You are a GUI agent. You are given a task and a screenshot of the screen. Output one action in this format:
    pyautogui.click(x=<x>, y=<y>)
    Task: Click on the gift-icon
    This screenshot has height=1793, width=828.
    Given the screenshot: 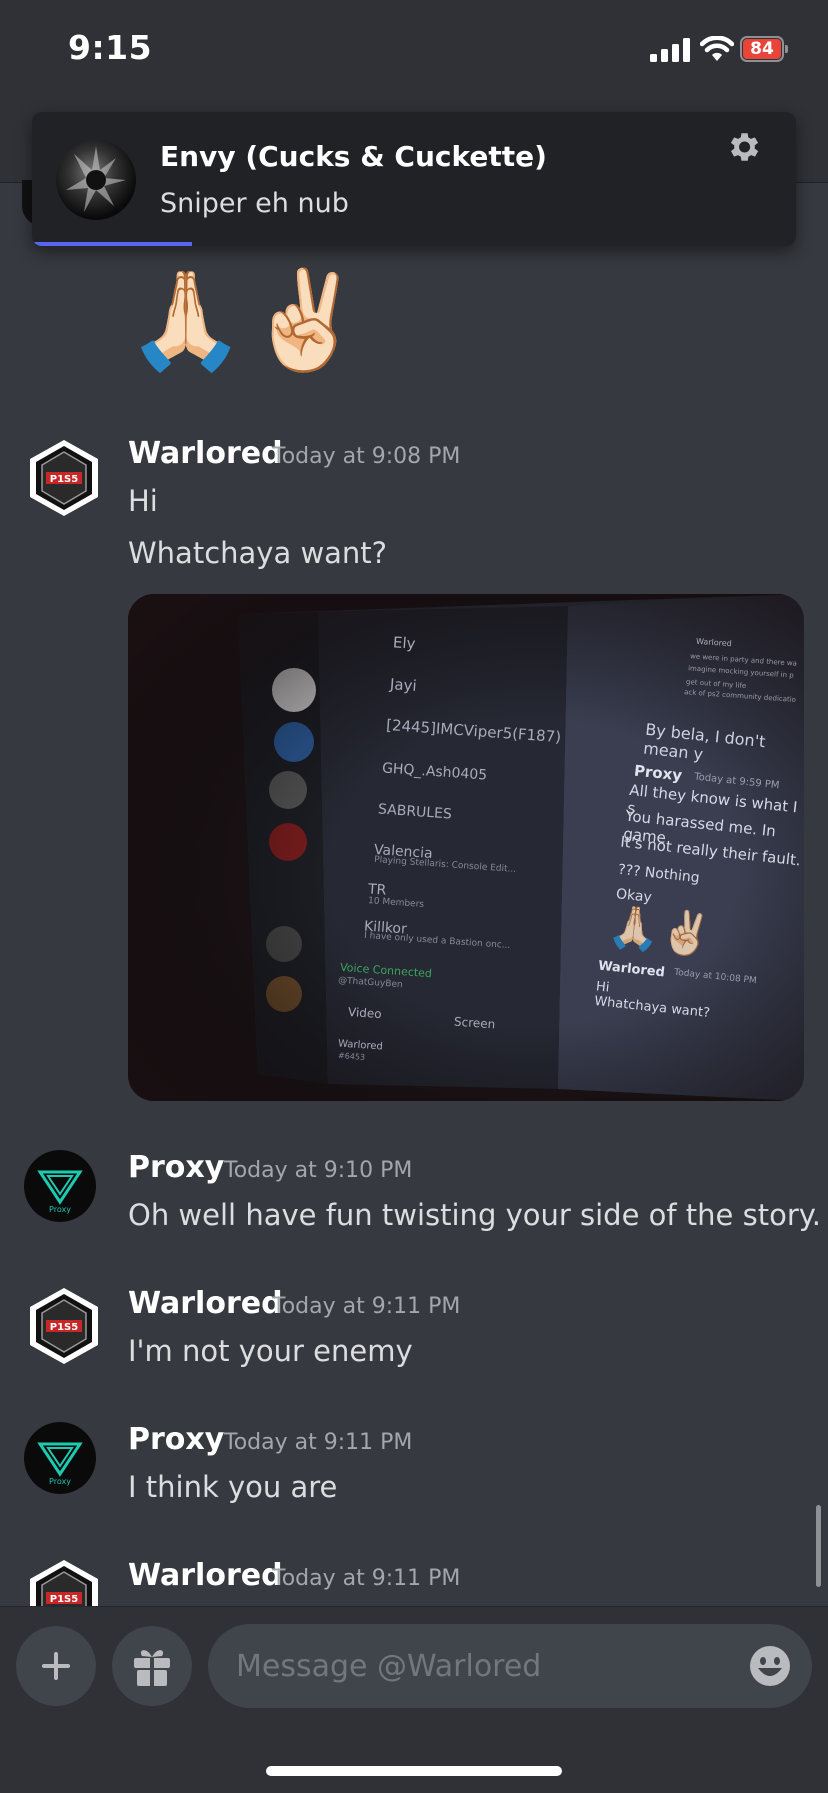 What is the action you would take?
    pyautogui.click(x=152, y=1668)
    